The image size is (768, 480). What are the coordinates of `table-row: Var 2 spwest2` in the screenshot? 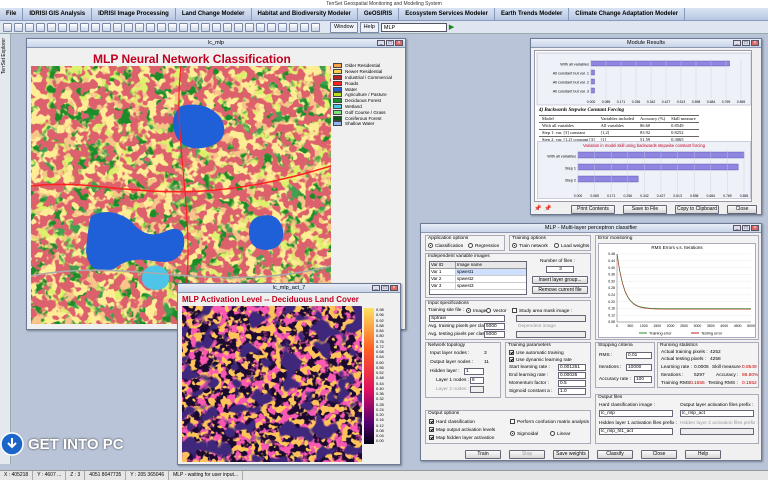 It's located at (478, 279).